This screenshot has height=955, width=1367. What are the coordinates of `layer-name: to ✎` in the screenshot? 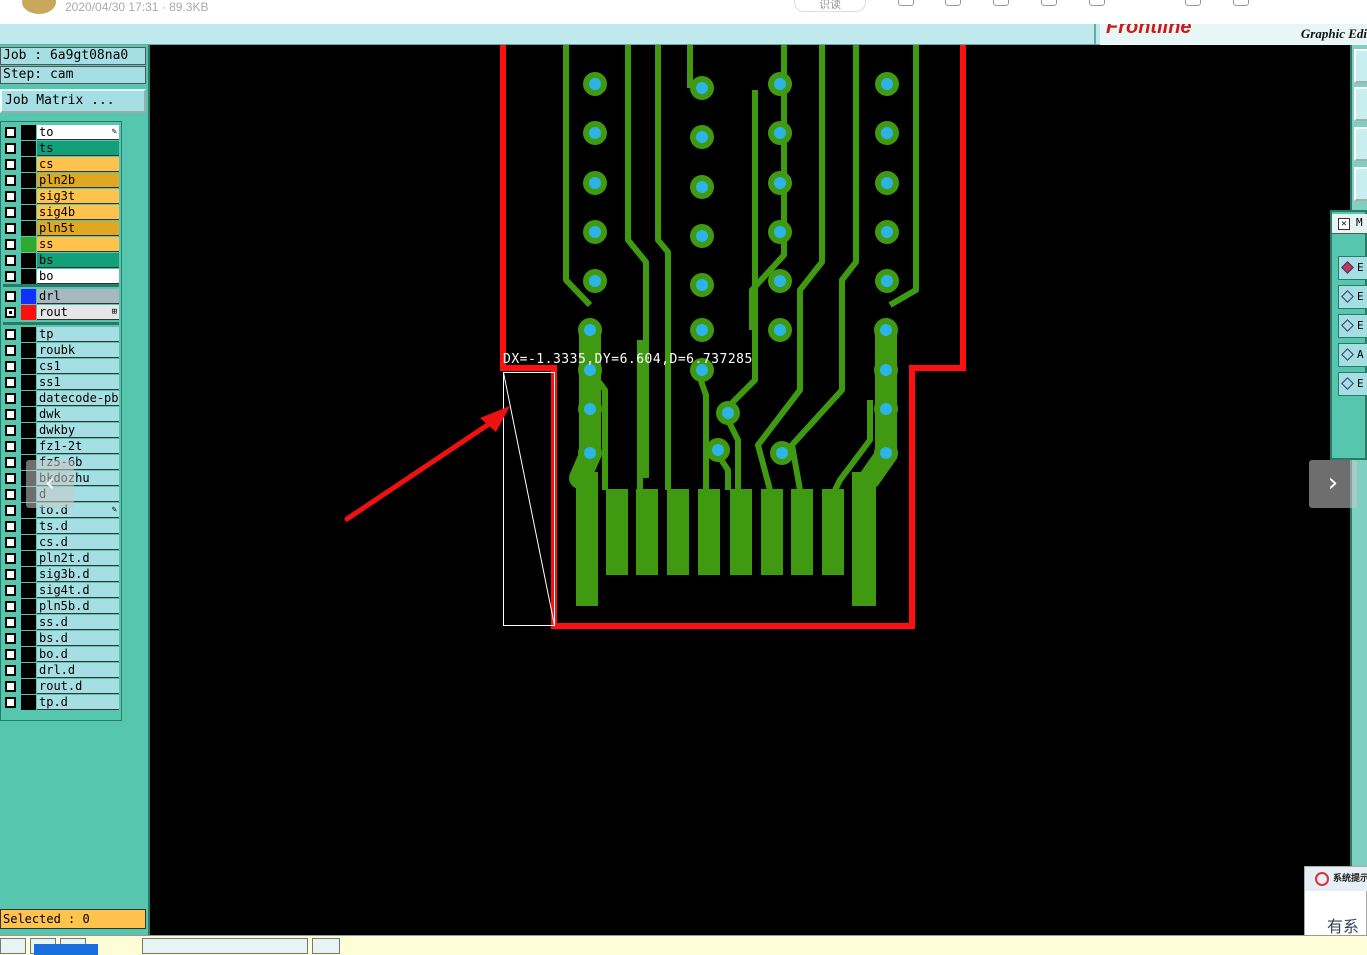 It's located at (78, 132).